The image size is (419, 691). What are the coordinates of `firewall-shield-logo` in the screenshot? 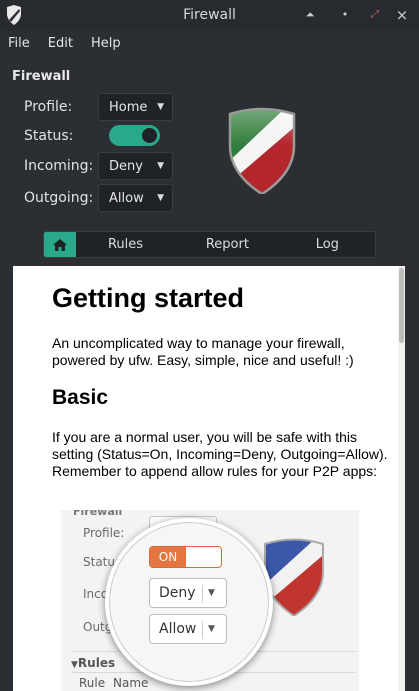 It's located at (262, 150).